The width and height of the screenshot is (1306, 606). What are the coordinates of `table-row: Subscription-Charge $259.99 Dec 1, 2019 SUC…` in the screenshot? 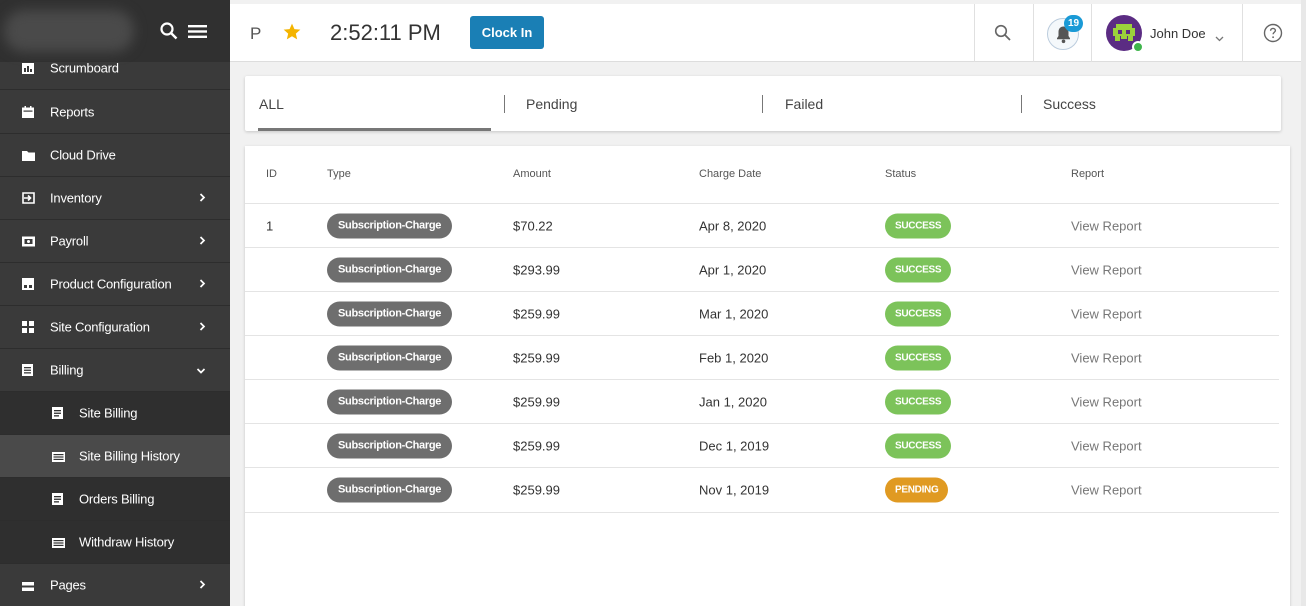 It's located at (762, 446).